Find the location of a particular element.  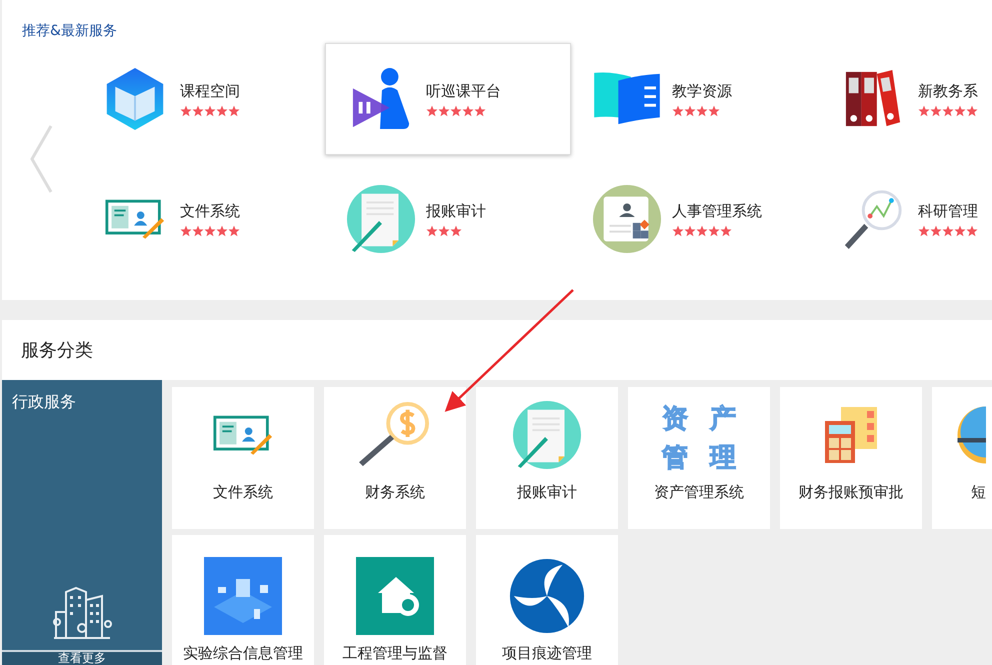

service-tile: 短 is located at coordinates (962, 458).